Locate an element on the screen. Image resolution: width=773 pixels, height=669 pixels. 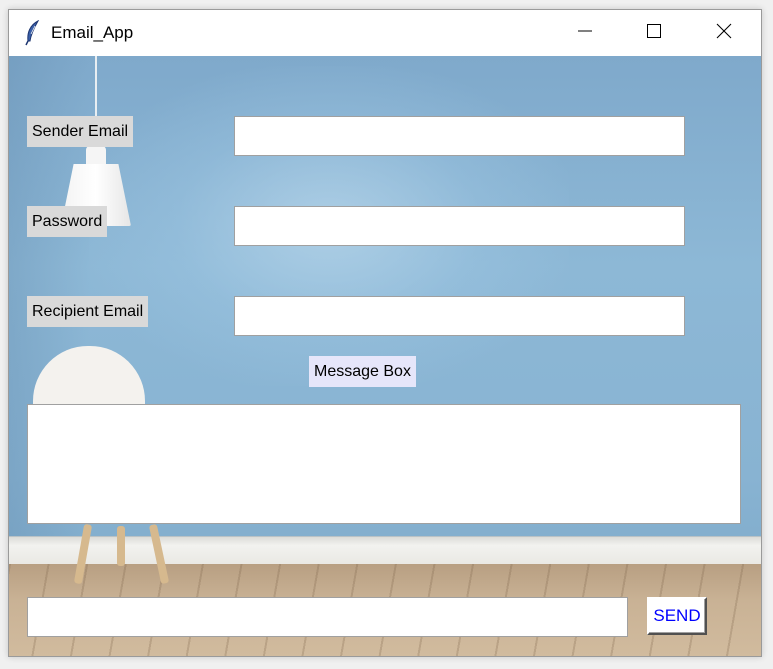
chair-leg is located at coordinates (121, 546).